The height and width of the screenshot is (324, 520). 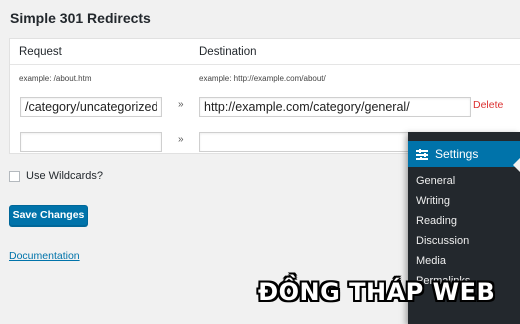 I want to click on watermark-text: ĐỒNG THÁP WEB, so click(x=377, y=292).